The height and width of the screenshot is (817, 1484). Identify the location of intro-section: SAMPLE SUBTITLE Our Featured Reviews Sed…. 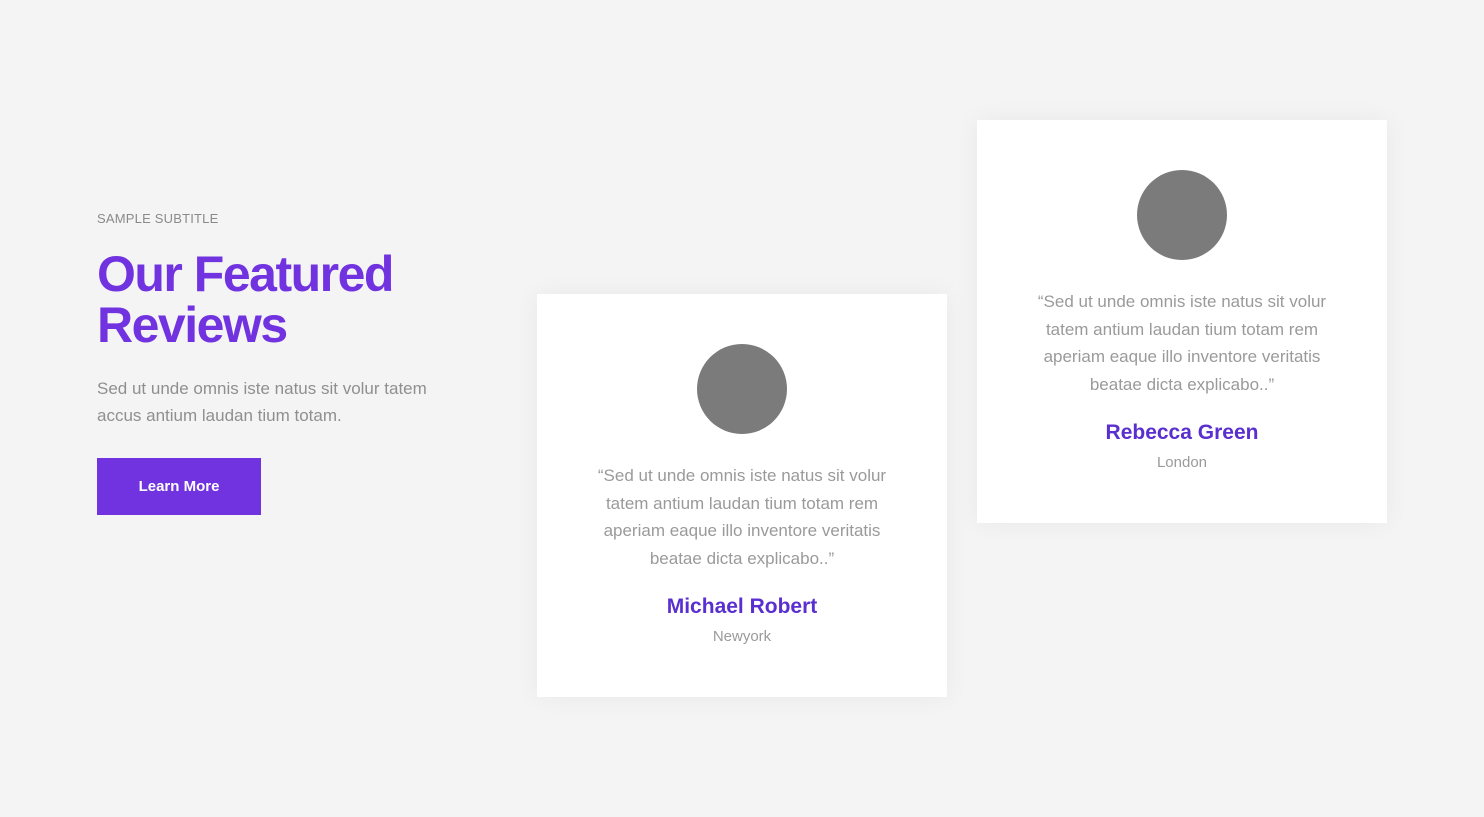
(287, 363).